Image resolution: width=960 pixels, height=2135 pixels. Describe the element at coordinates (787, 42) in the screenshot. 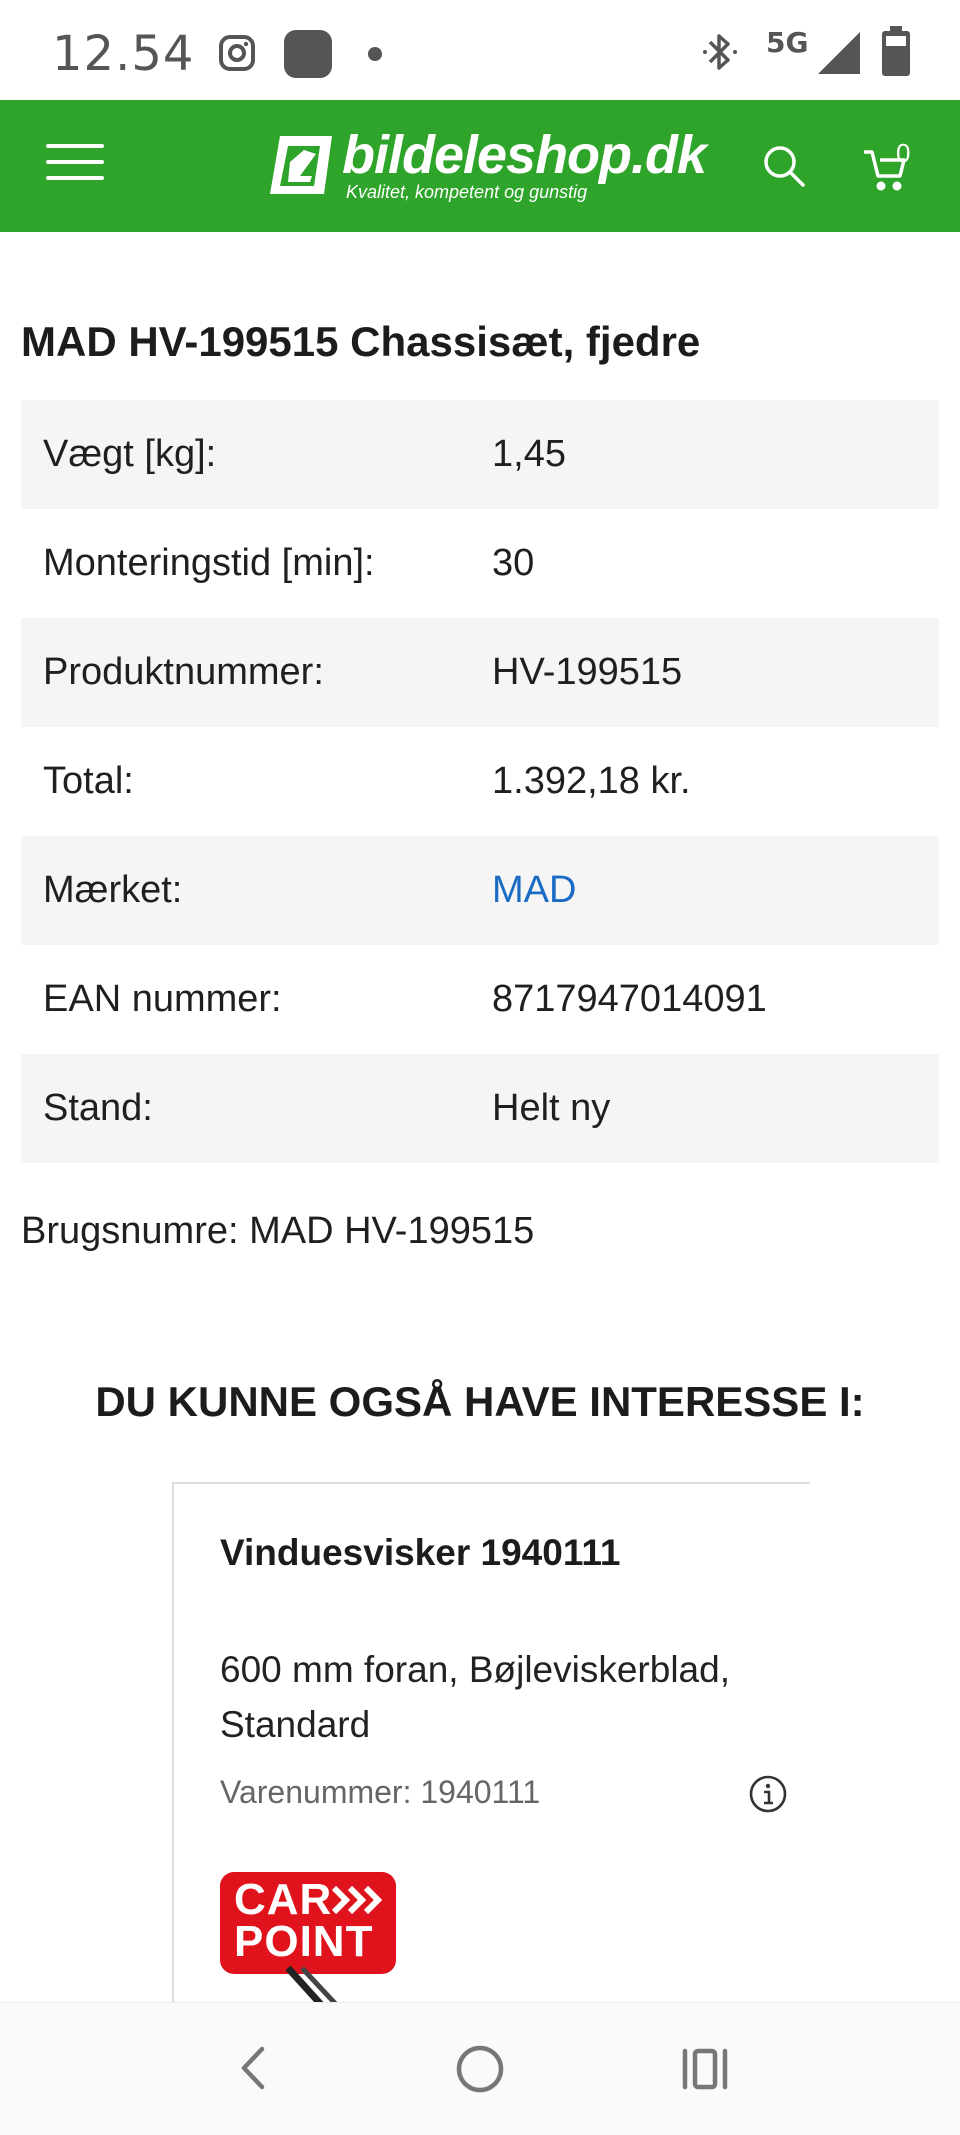

I see `network-type: 5G` at that location.